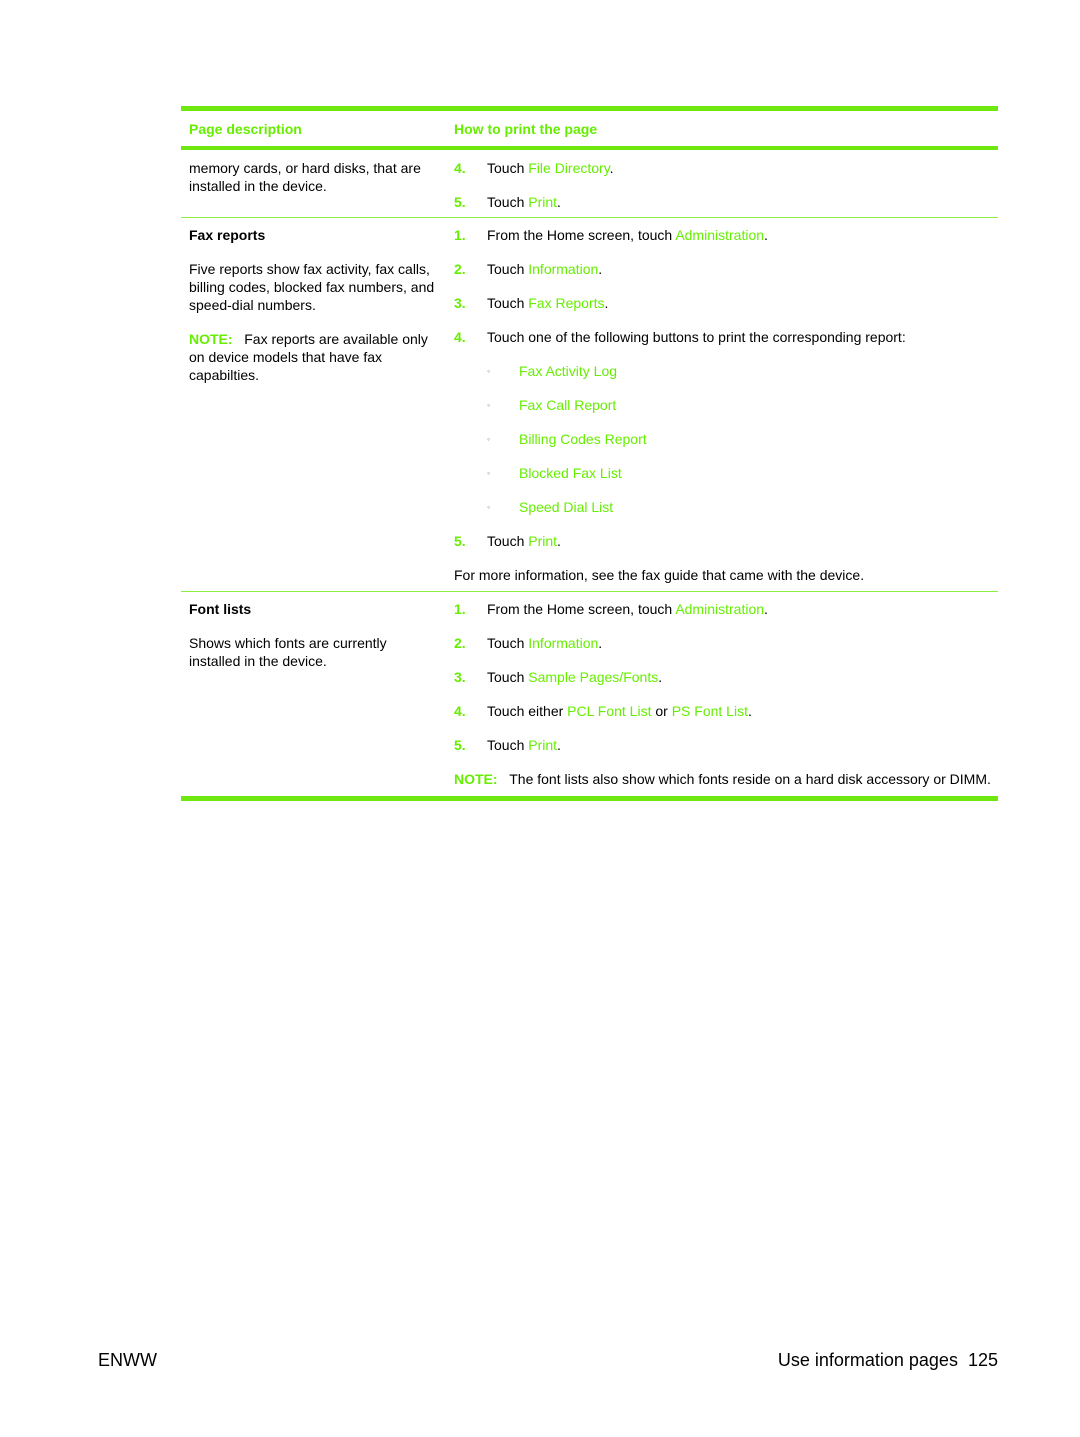 Image resolution: width=1080 pixels, height=1437 pixels. I want to click on fax-reports-link: Fax Reports, so click(566, 303).